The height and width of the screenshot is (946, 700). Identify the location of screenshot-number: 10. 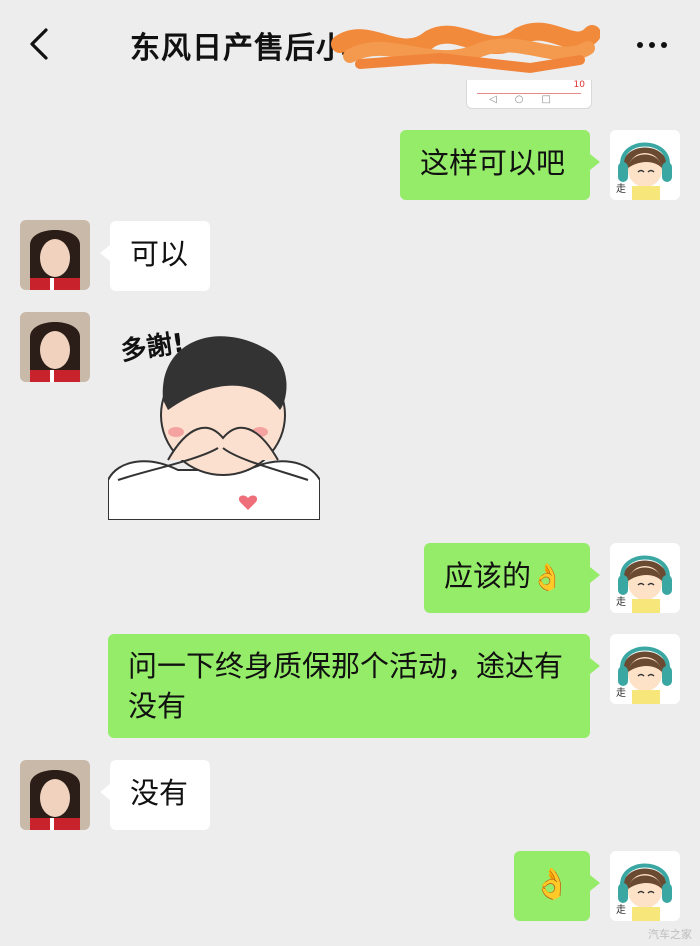
(579, 85).